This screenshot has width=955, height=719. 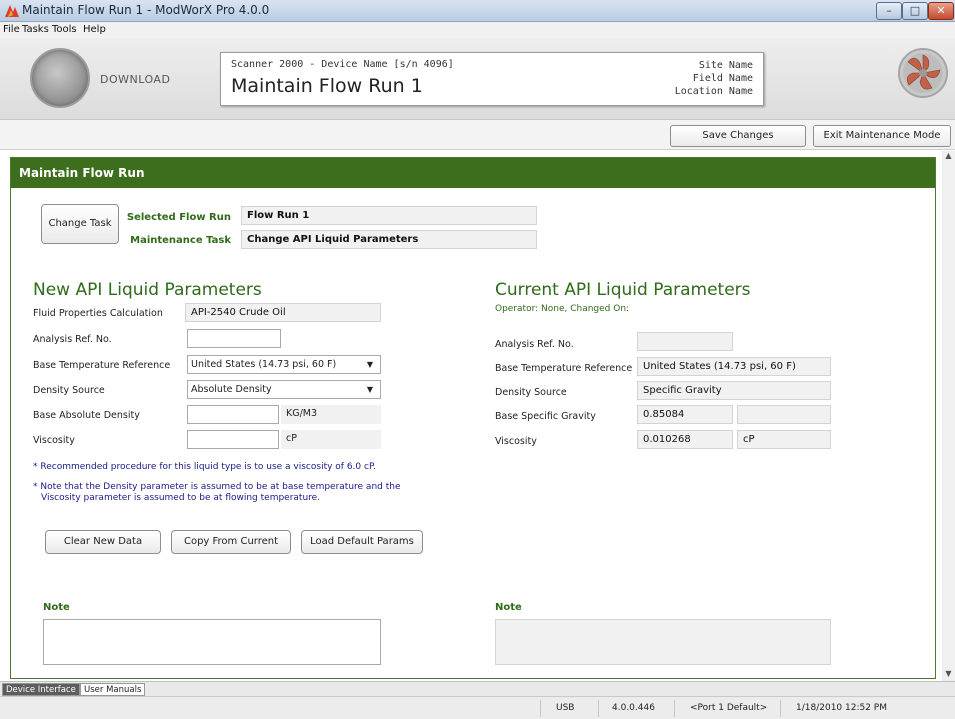 I want to click on operator-line: Operator: None, Changed On:, so click(x=562, y=309).